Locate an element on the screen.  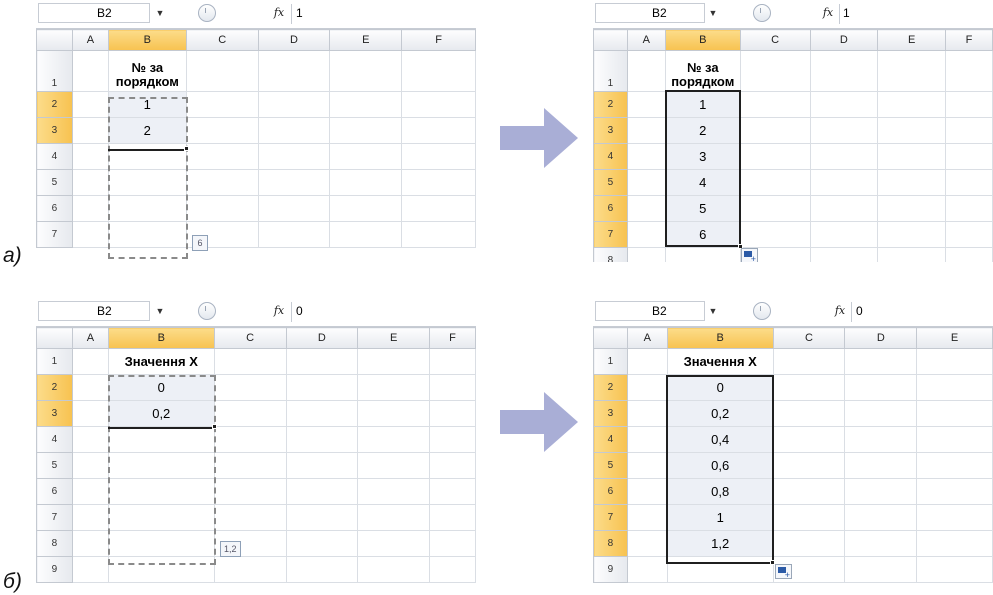
column-header-b: B is located at coordinates (720, 338).